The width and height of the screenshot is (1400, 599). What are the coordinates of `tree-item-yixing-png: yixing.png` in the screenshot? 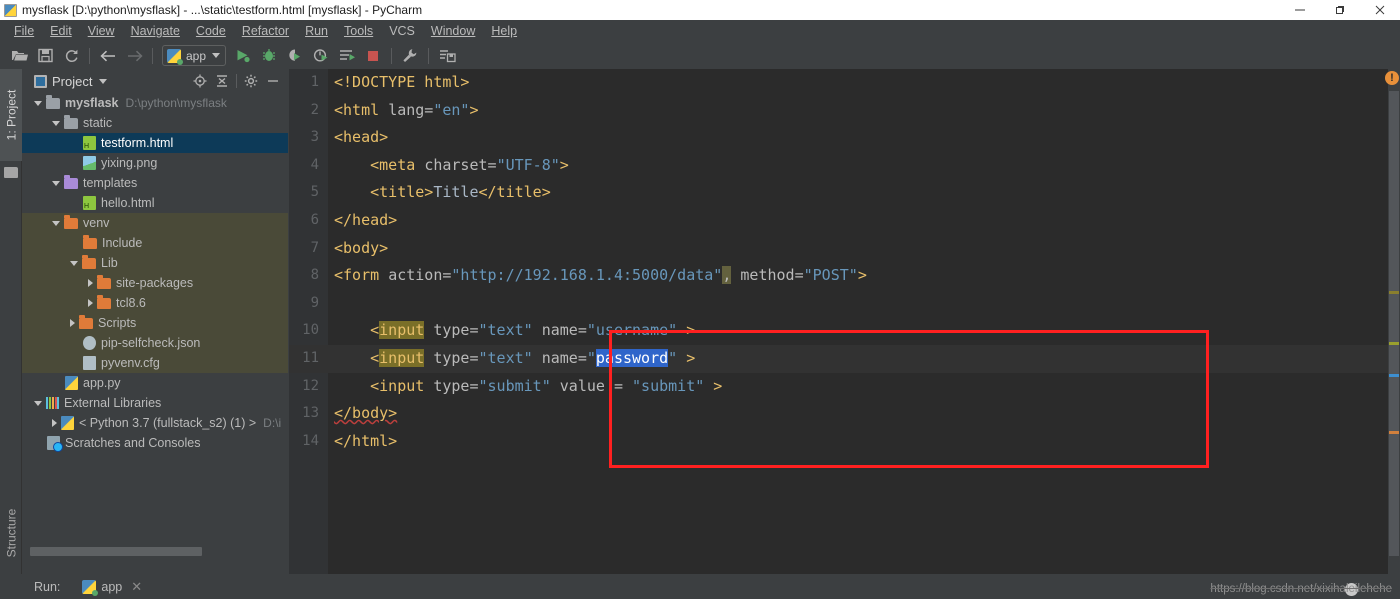 It's located at (155, 163).